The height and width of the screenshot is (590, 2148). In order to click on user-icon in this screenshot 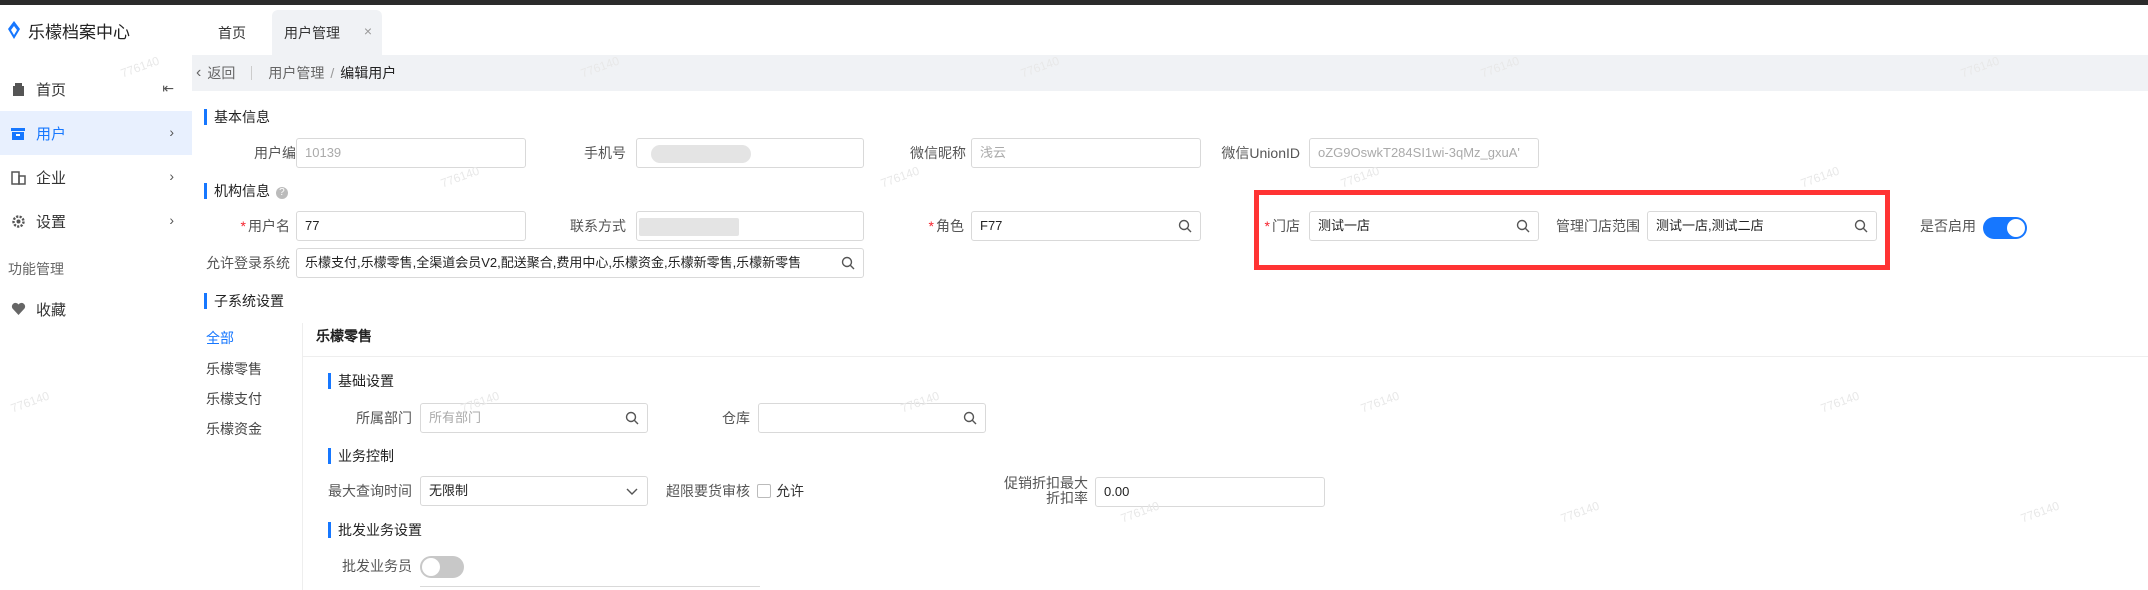, I will do `click(18, 133)`.